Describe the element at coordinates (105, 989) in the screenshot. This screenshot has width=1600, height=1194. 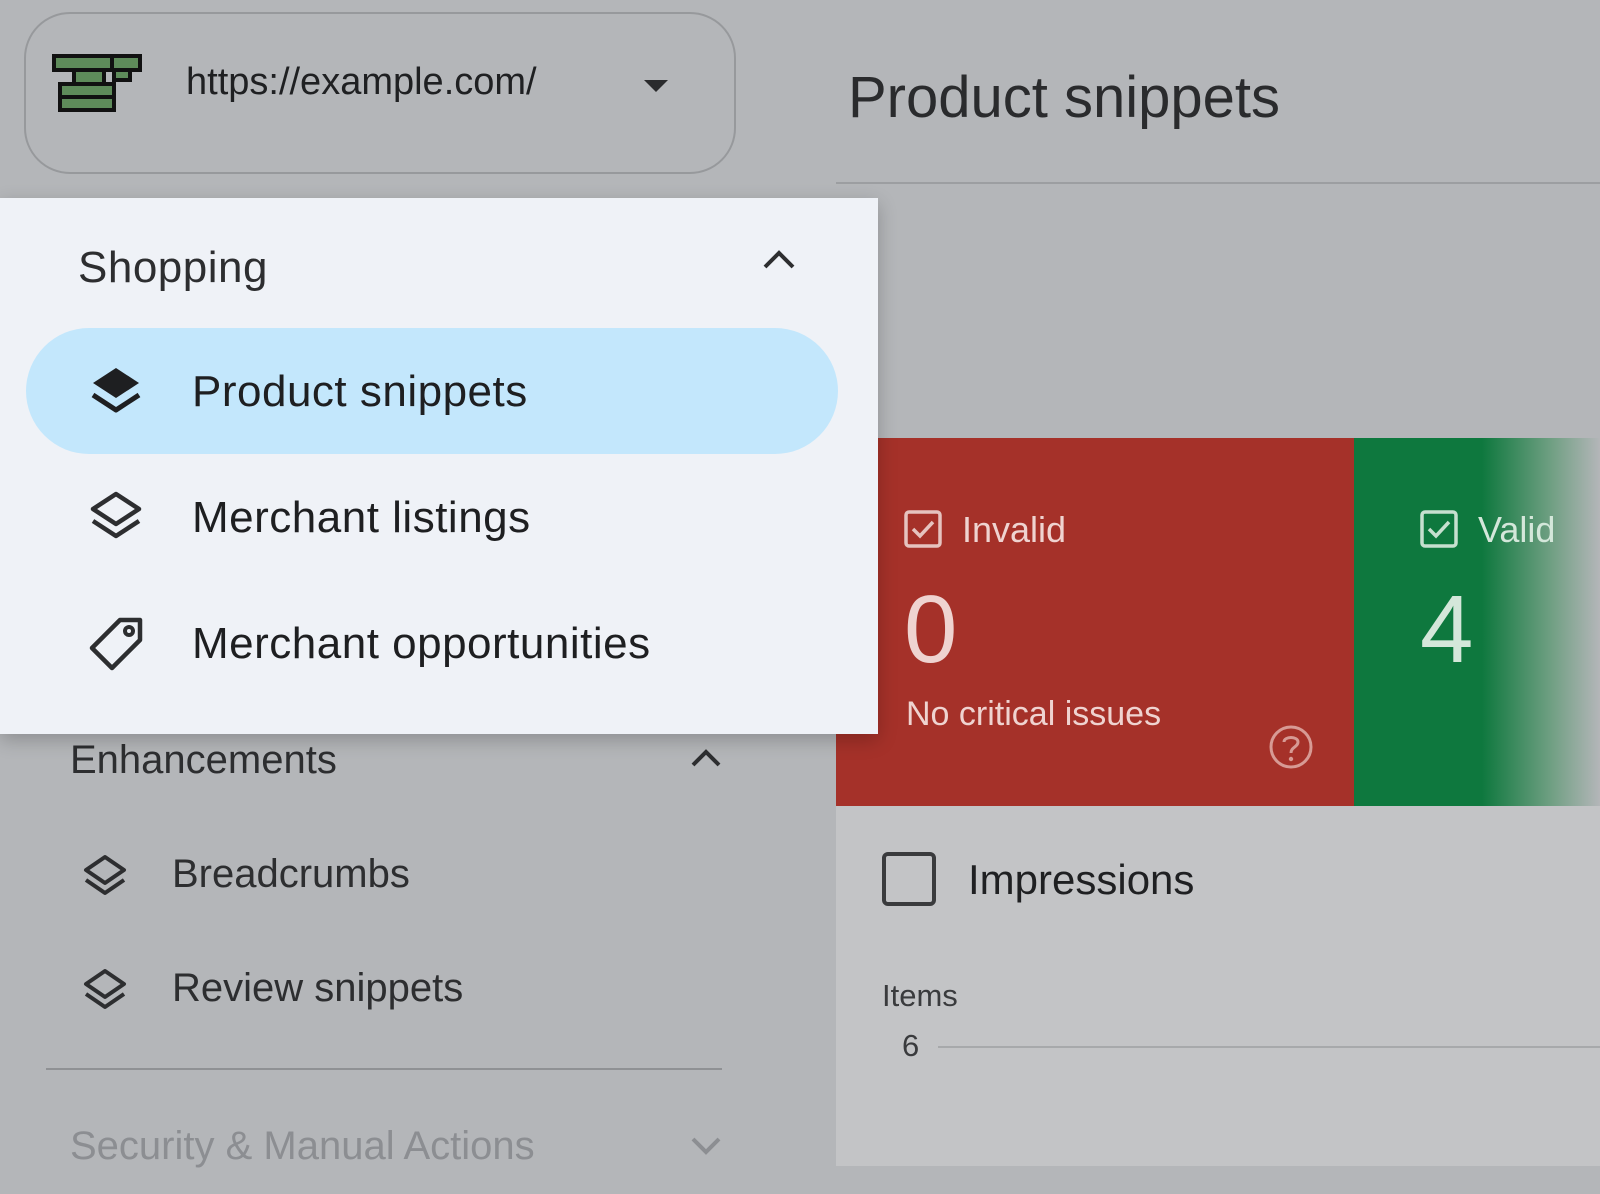
I see `review-snippets-layers-icon` at that location.